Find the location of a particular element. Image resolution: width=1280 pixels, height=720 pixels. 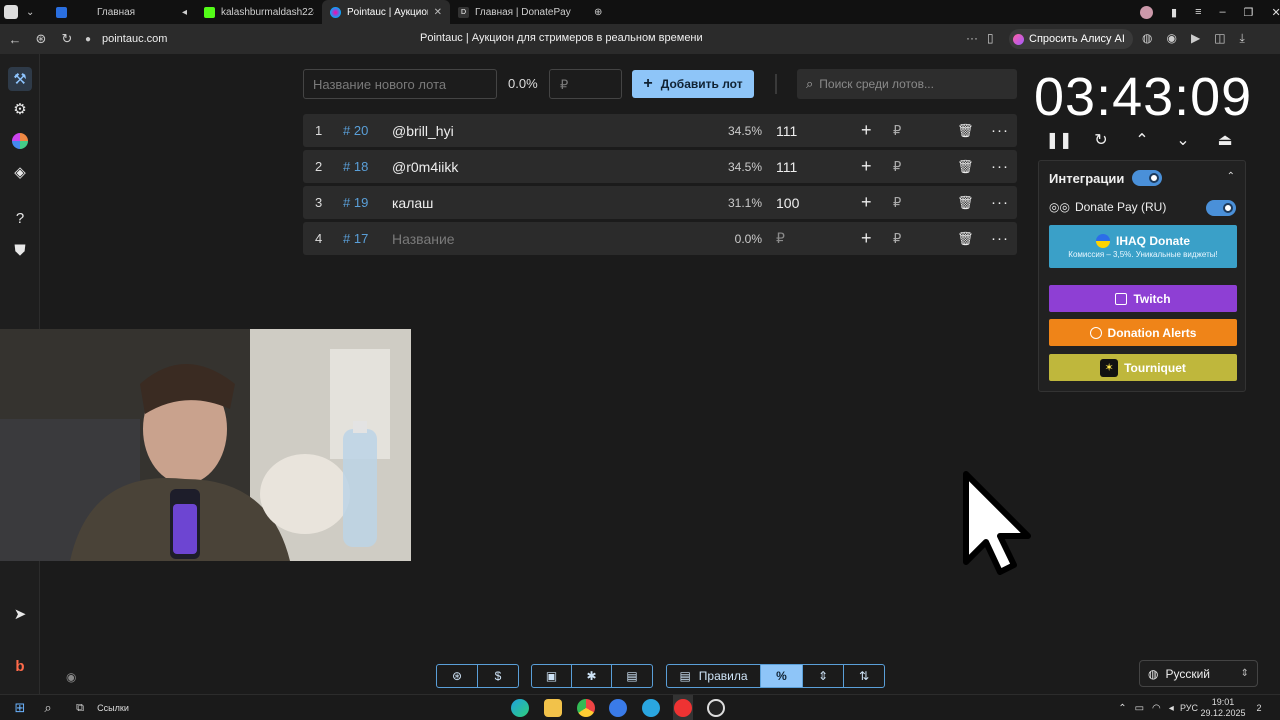

downloads-icon: ⤓ is located at coordinates (1242, 38).